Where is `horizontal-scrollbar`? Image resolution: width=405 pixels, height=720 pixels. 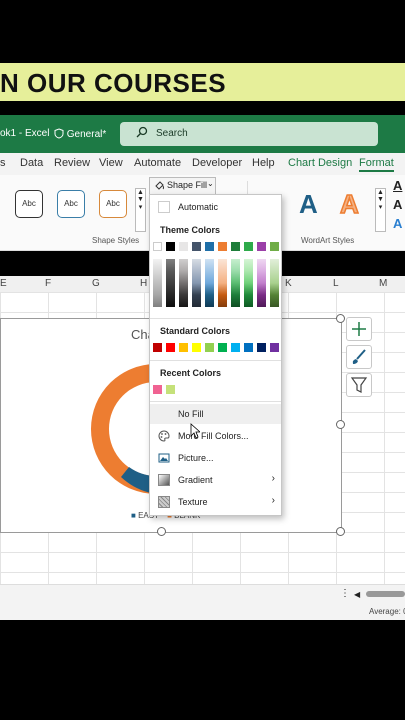 horizontal-scrollbar is located at coordinates (385, 594).